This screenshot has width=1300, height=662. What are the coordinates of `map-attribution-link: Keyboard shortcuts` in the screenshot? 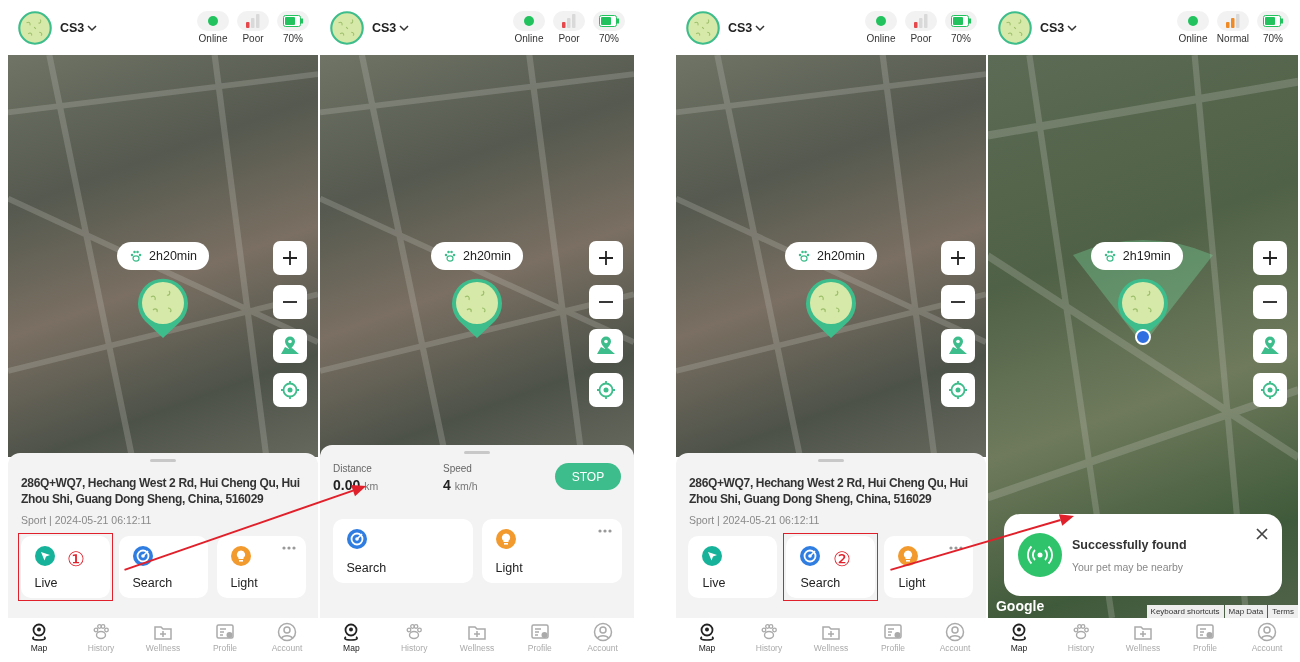 It's located at (1185, 611).